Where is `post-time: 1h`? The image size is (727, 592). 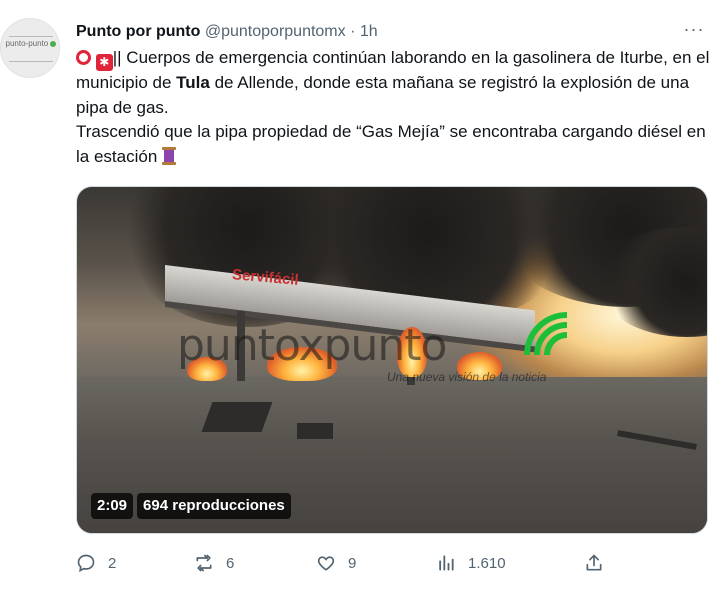
post-time: 1h is located at coordinates (369, 31).